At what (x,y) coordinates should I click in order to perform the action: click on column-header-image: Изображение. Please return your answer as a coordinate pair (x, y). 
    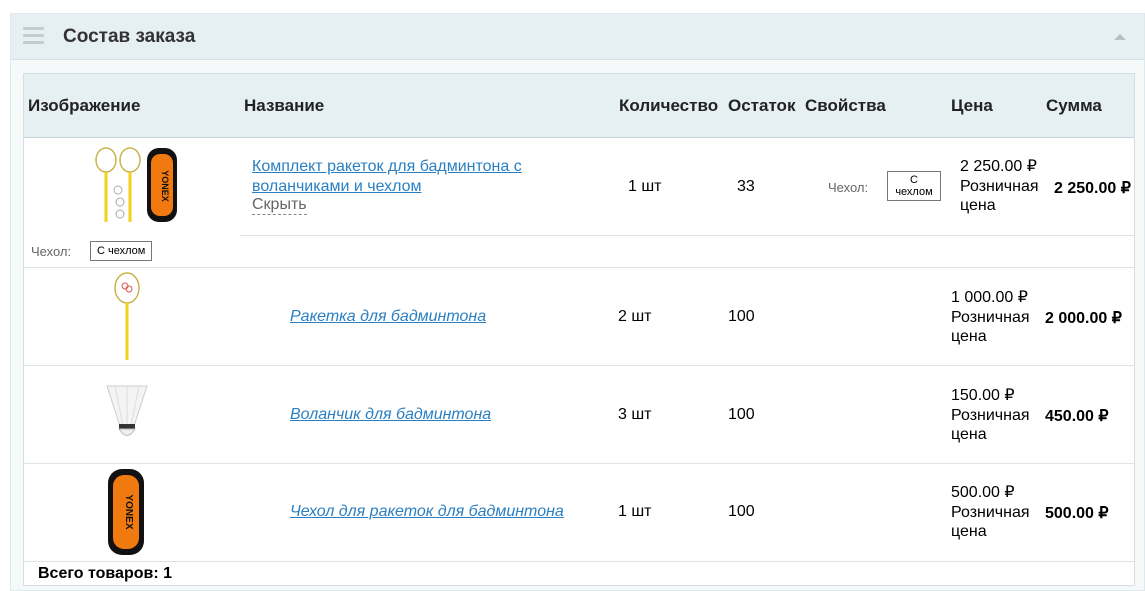
    Looking at the image, I should click on (84, 105).